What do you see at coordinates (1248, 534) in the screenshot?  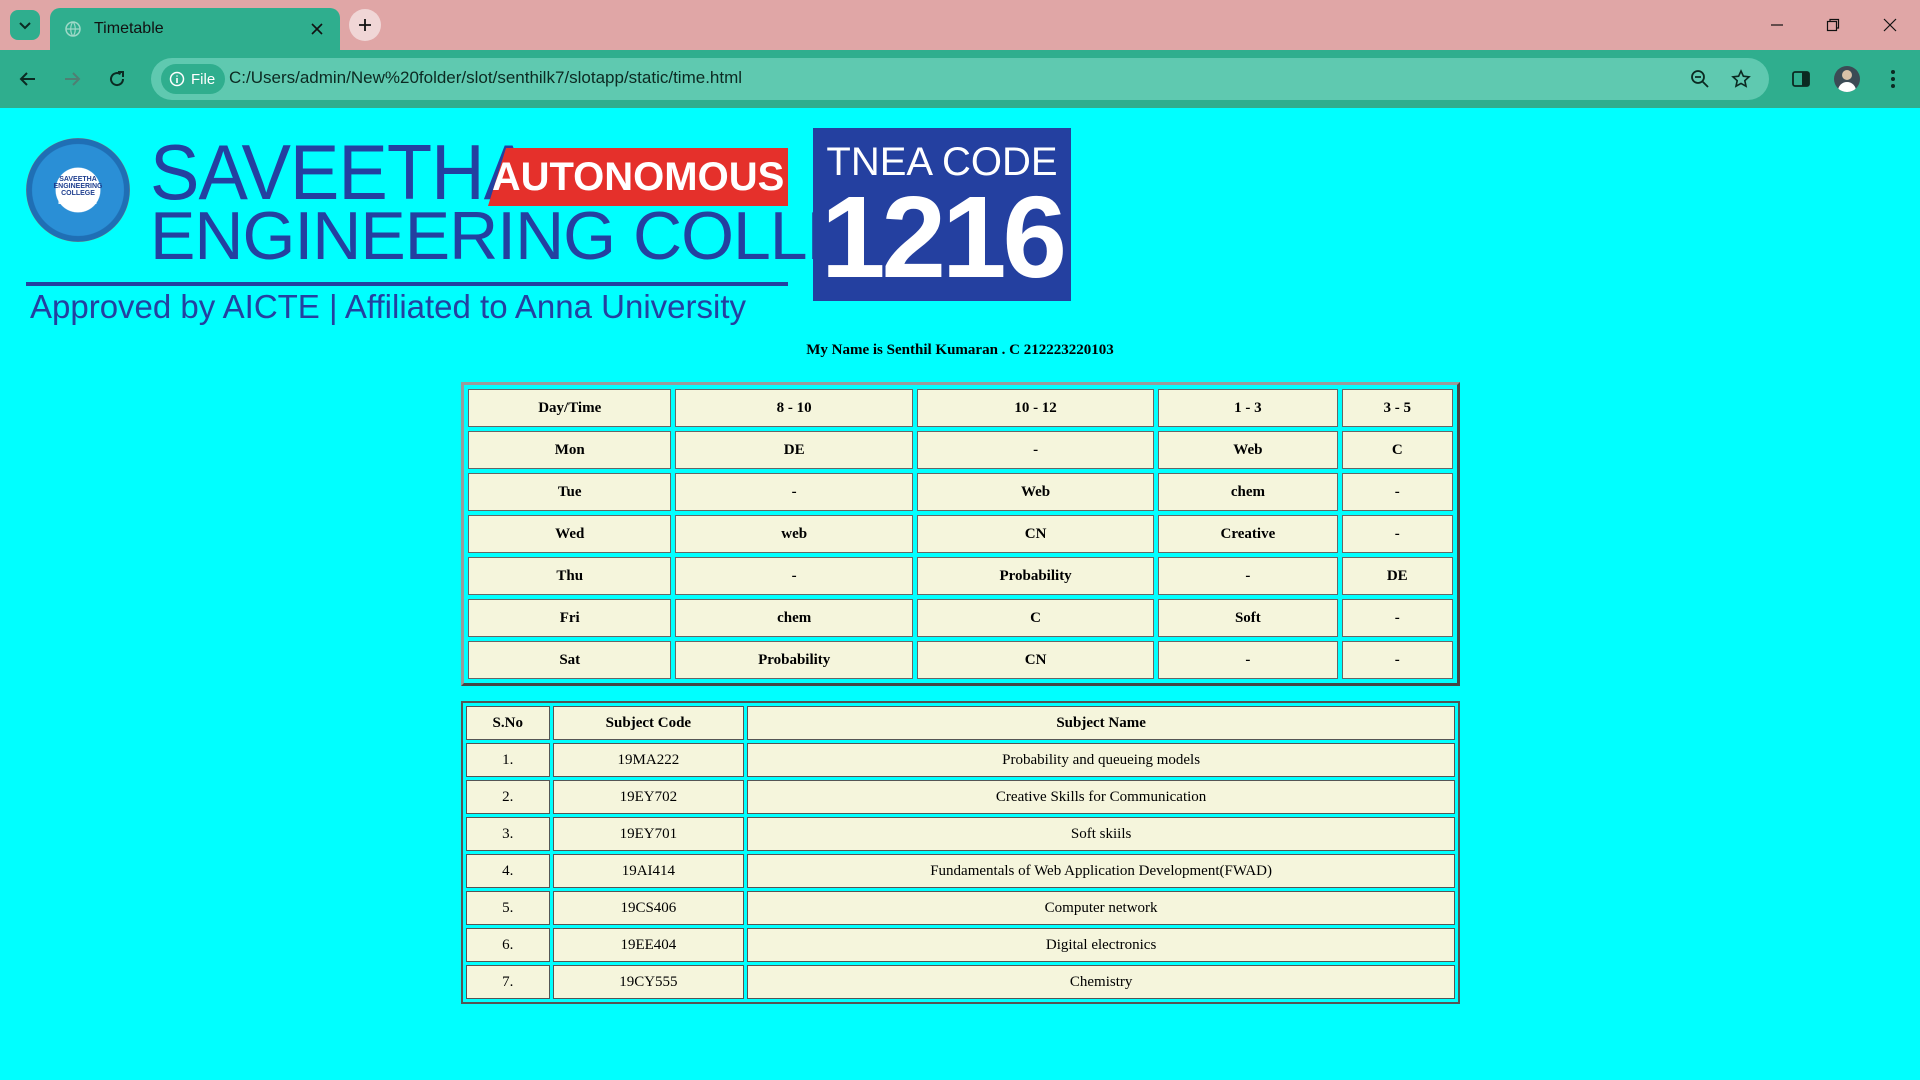 I see `timetable-slot-cell: Creative` at bounding box center [1248, 534].